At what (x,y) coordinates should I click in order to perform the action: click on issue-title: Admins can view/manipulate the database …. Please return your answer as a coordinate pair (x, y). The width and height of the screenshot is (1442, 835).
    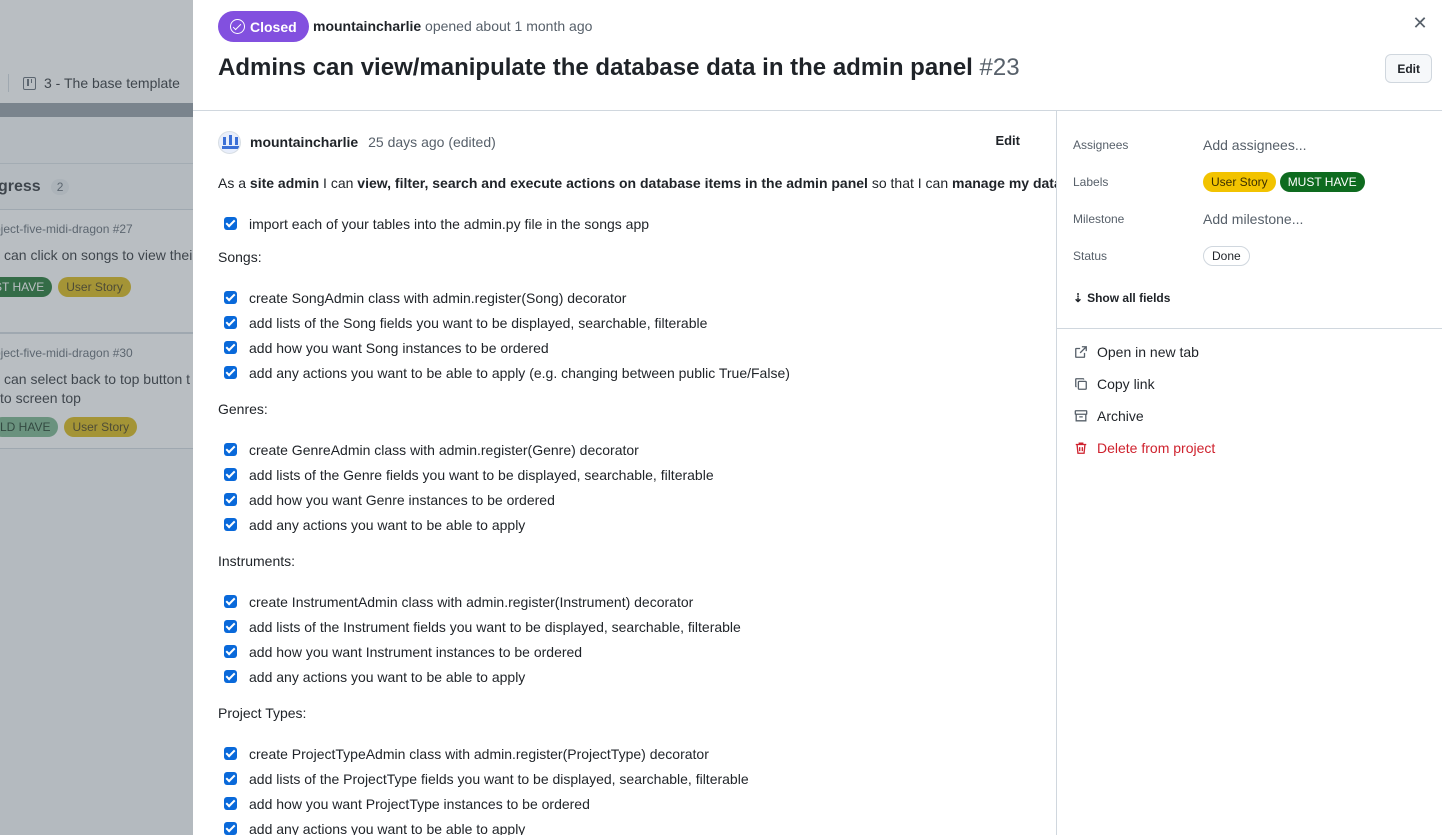
    Looking at the image, I should click on (619, 68).